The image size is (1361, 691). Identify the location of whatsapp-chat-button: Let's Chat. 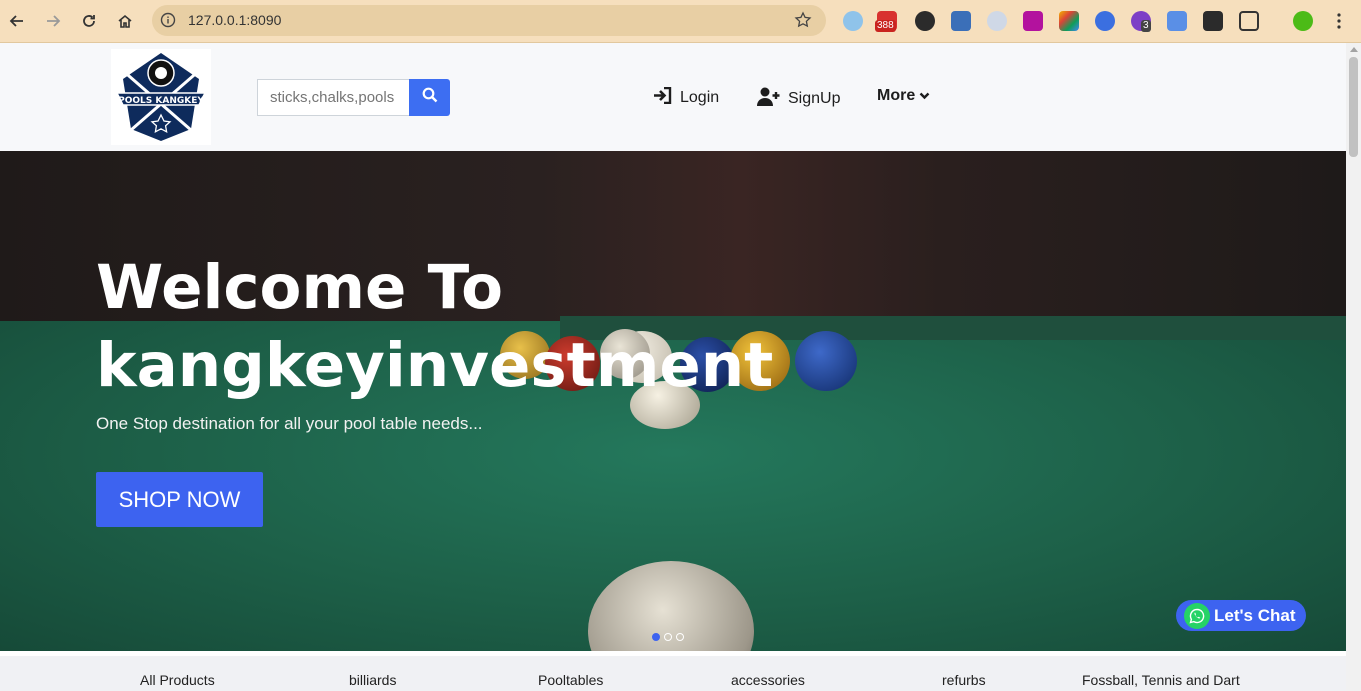
(1241, 615).